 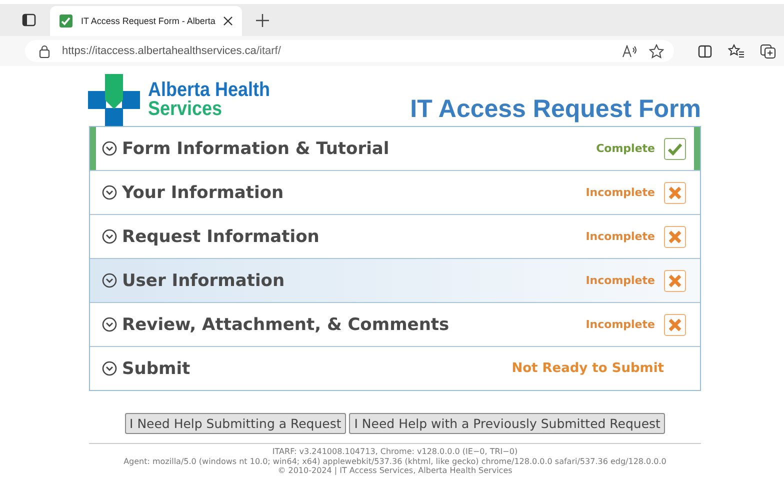 What do you see at coordinates (656, 51) in the screenshot?
I see `star-icon` at bounding box center [656, 51].